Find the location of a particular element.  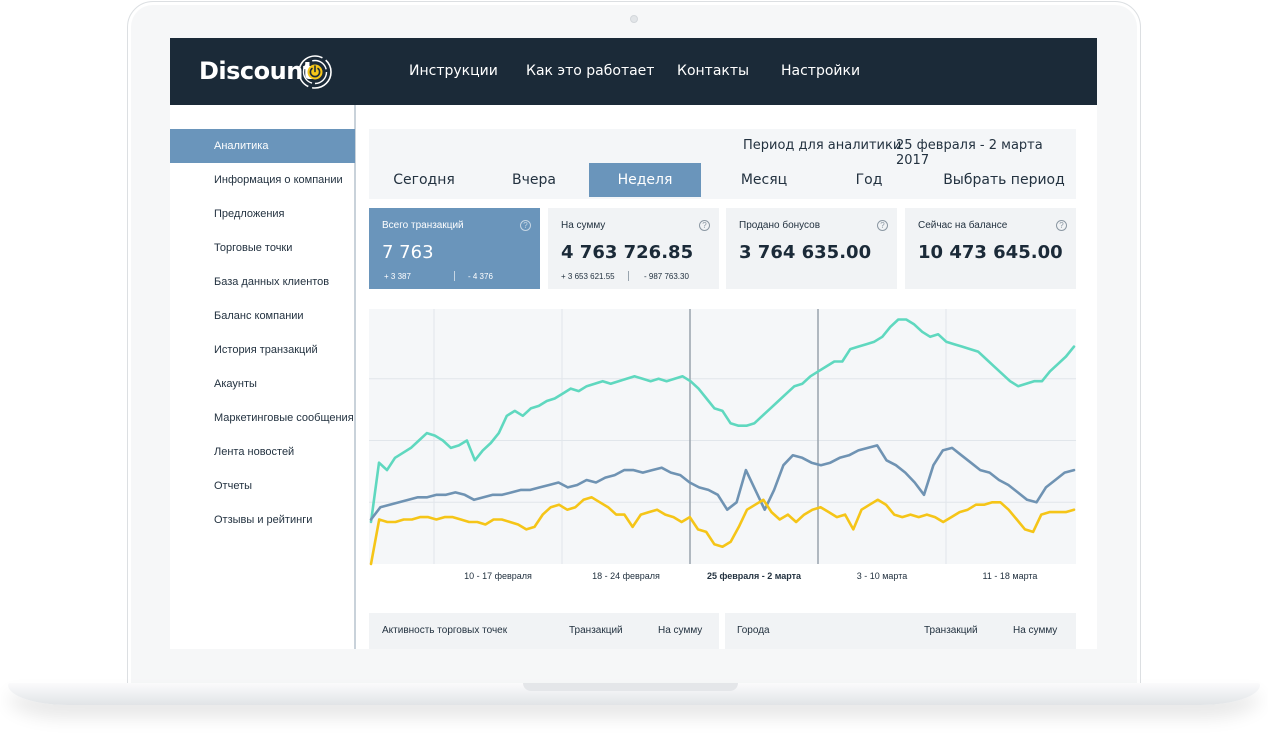

x-tick-label: 11 - 18 марта is located at coordinates (1010, 576).